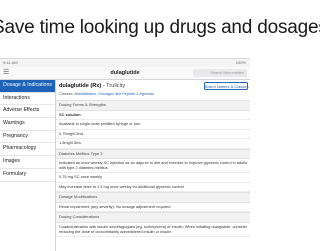  Describe the element at coordinates (153, 115) in the screenshot. I see `sc-solution-row: SC solution` at that location.